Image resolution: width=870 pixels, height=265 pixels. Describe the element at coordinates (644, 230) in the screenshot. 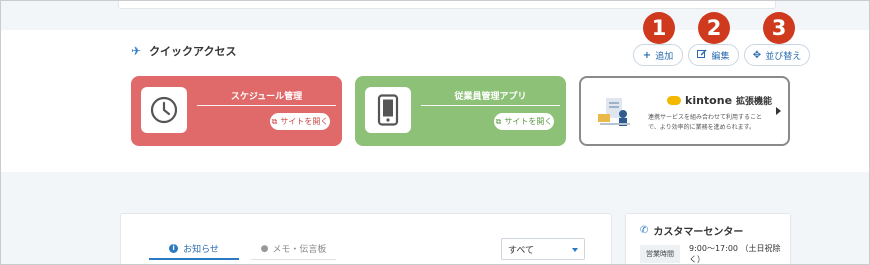

I see `phone-icon: ✆` at that location.